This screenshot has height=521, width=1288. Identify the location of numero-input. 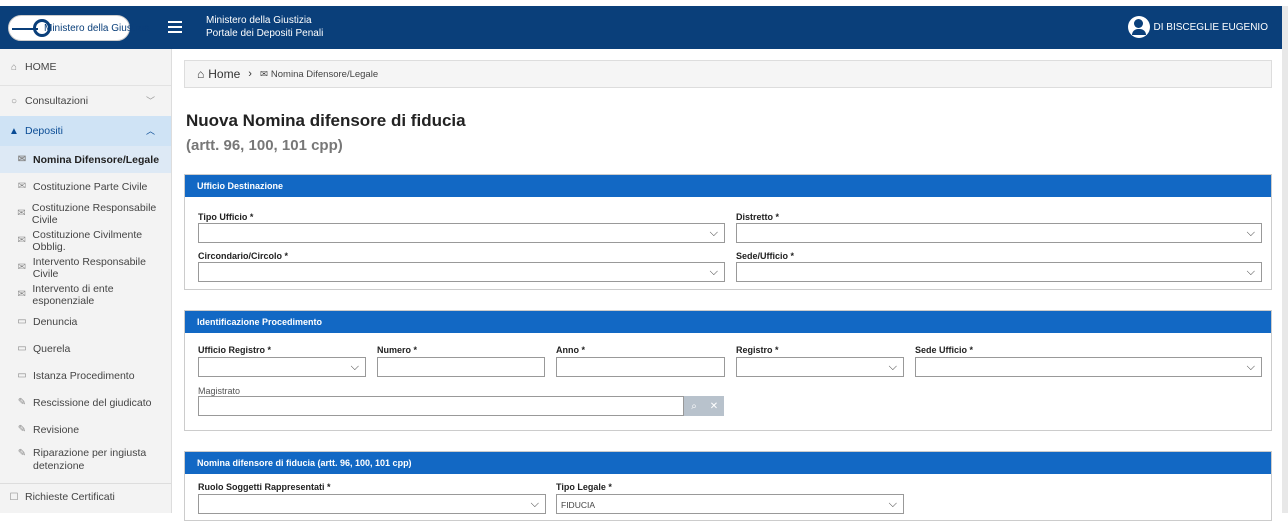
(461, 367).